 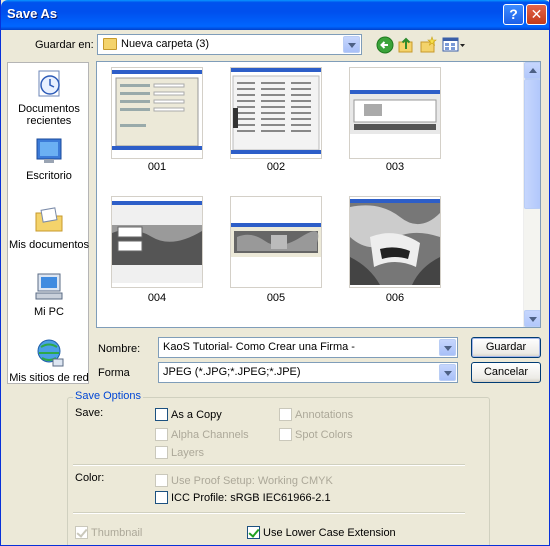 What do you see at coordinates (285, 414) in the screenshot?
I see `annotations-checkbox` at bounding box center [285, 414].